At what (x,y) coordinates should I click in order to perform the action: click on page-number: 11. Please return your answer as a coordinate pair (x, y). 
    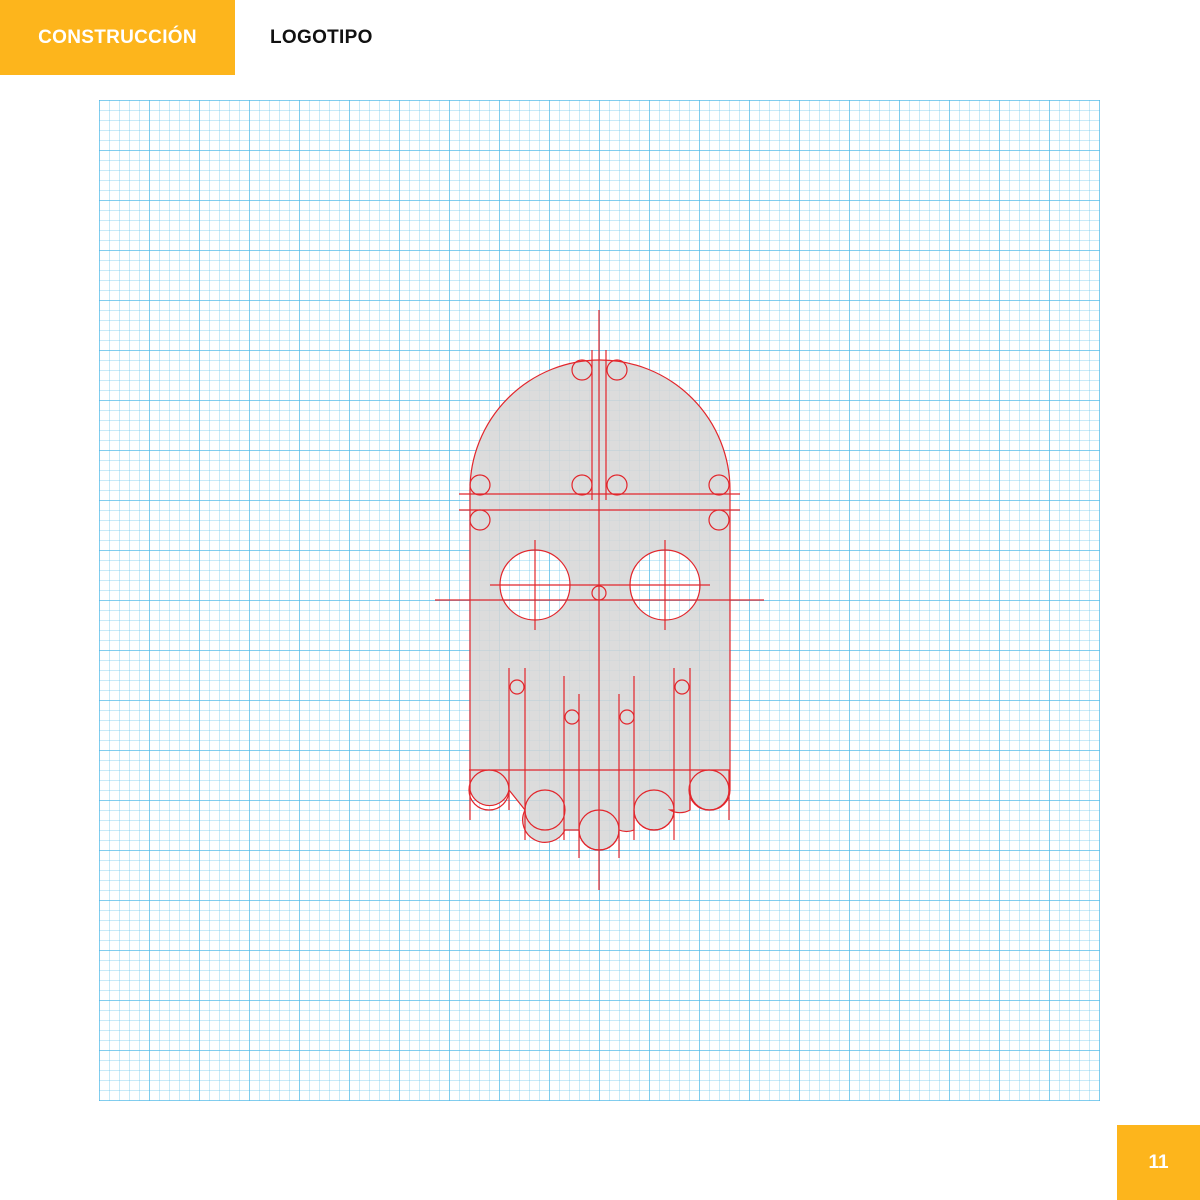
    Looking at the image, I should click on (1158, 1162).